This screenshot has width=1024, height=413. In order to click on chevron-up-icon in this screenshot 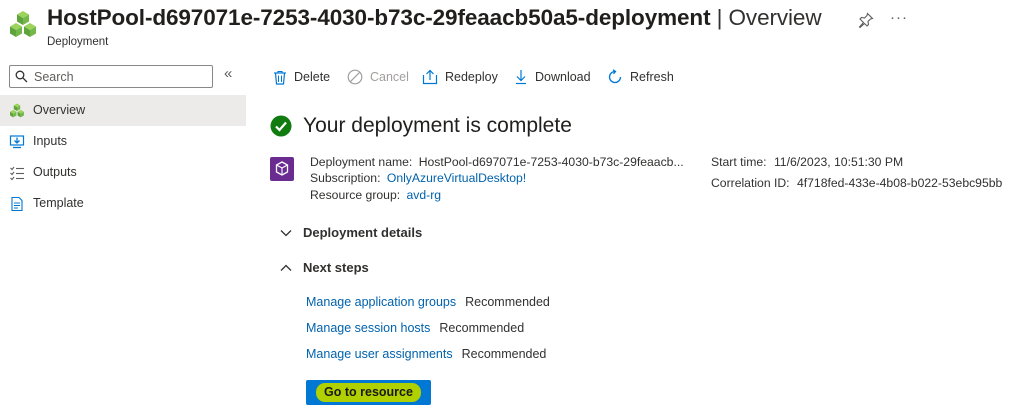, I will do `click(286, 267)`.